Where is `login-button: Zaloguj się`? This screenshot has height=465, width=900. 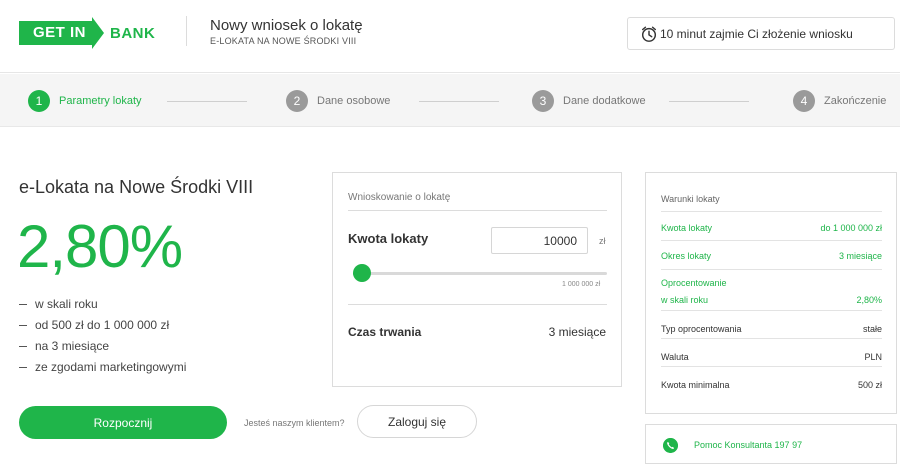
login-button: Zaloguj się is located at coordinates (417, 421).